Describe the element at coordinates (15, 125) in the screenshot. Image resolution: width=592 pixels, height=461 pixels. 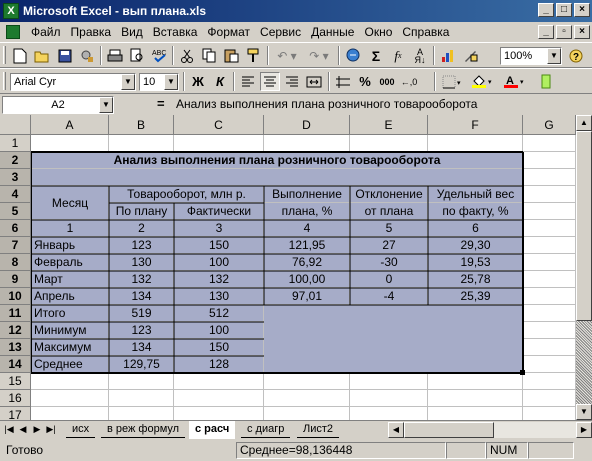
I see `select-all-corner` at that location.